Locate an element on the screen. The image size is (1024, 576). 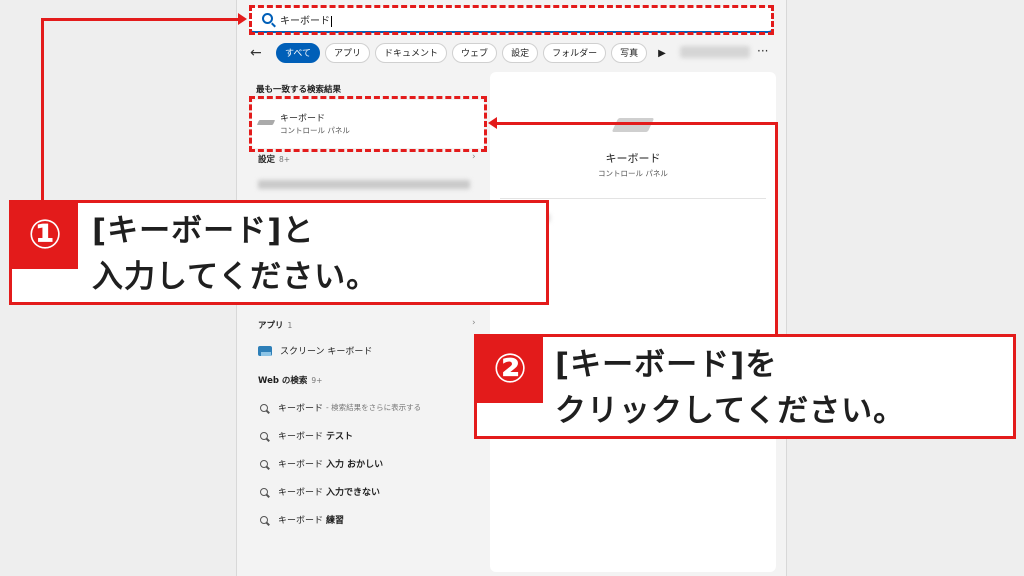
tab-photos: 写真 is located at coordinates (629, 53).